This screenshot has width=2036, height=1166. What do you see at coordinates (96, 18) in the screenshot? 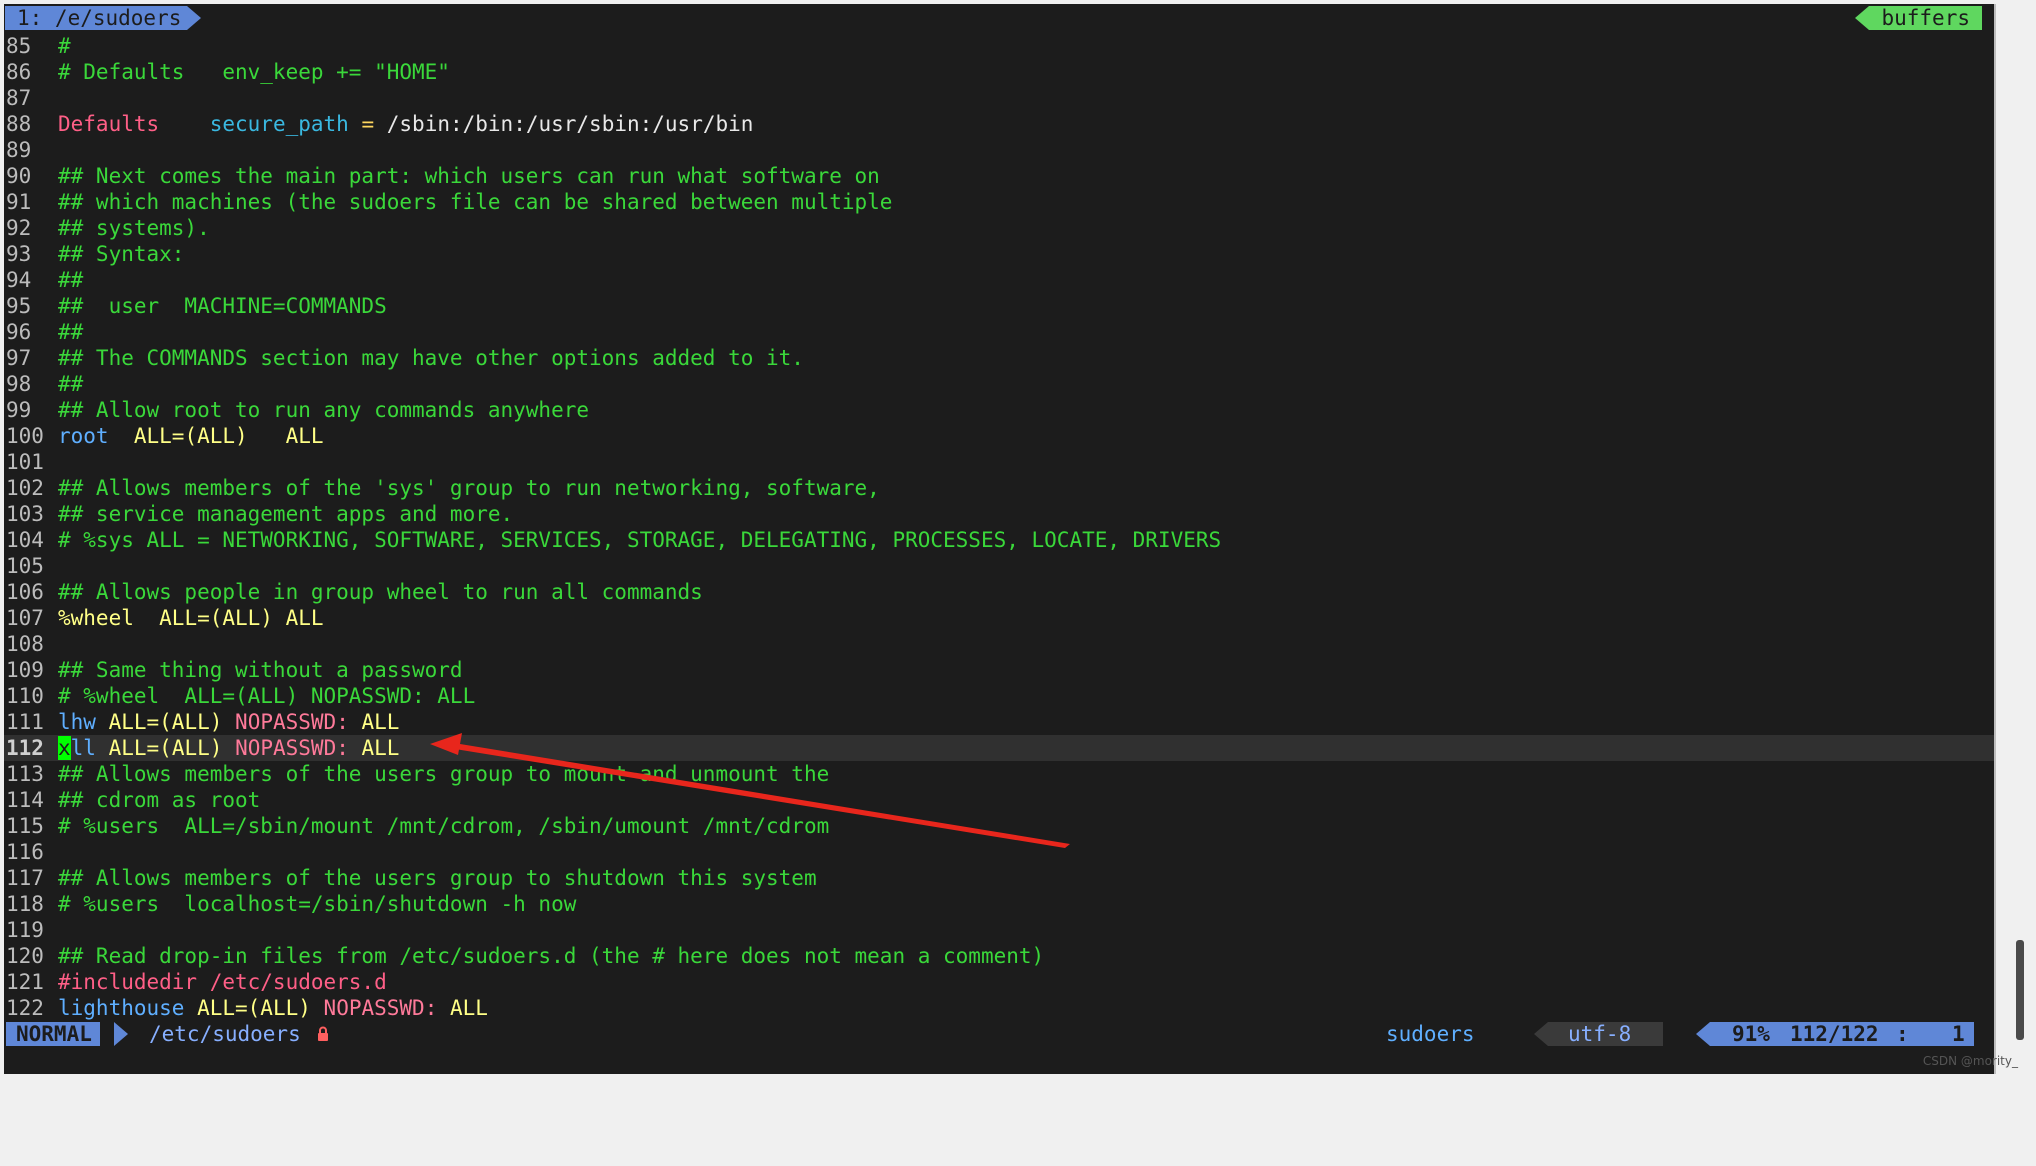
I see `tab-sudoers: 1: /e/sudoers` at bounding box center [96, 18].